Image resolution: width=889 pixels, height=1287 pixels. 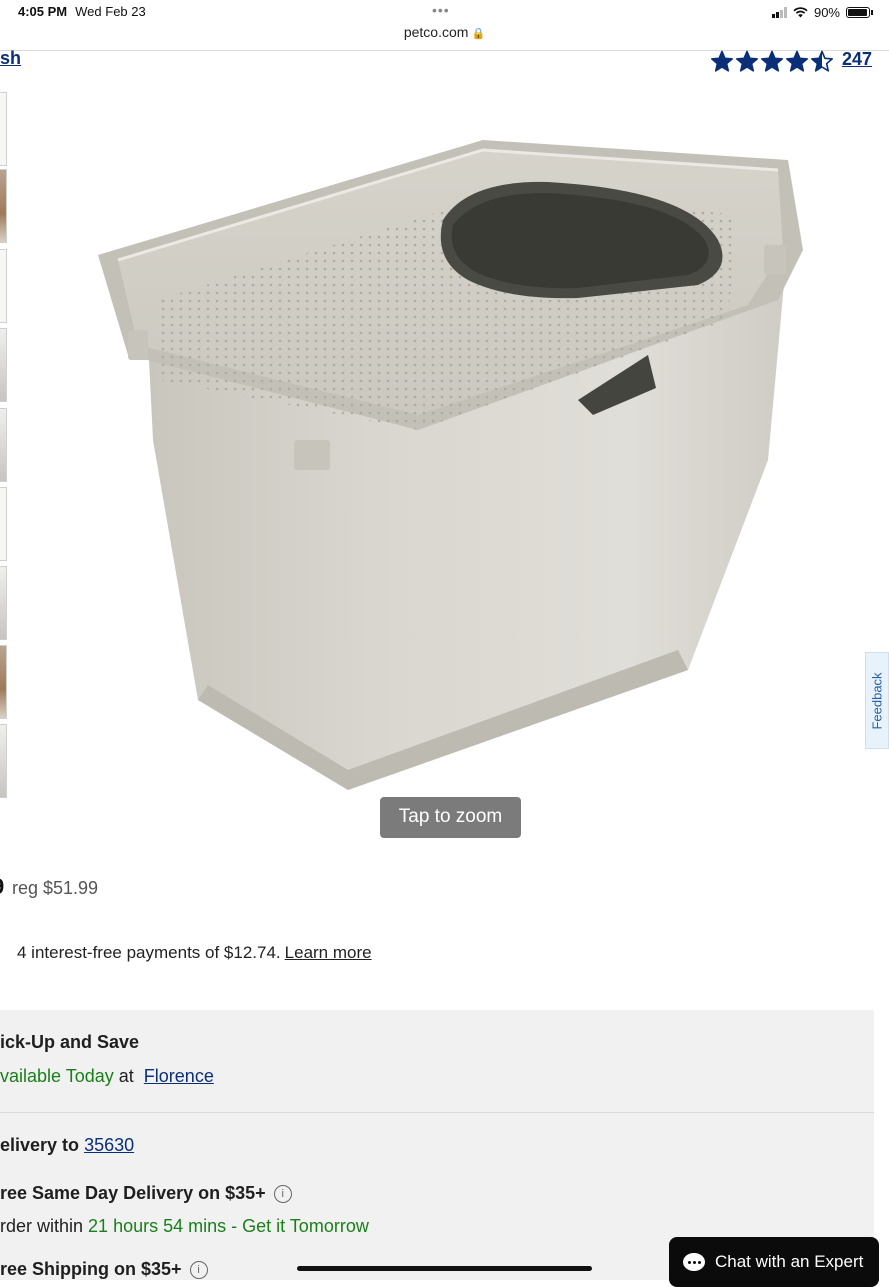 What do you see at coordinates (149, 952) in the screenshot?
I see `installments-text: 4 interest-free payments of $12.74.` at bounding box center [149, 952].